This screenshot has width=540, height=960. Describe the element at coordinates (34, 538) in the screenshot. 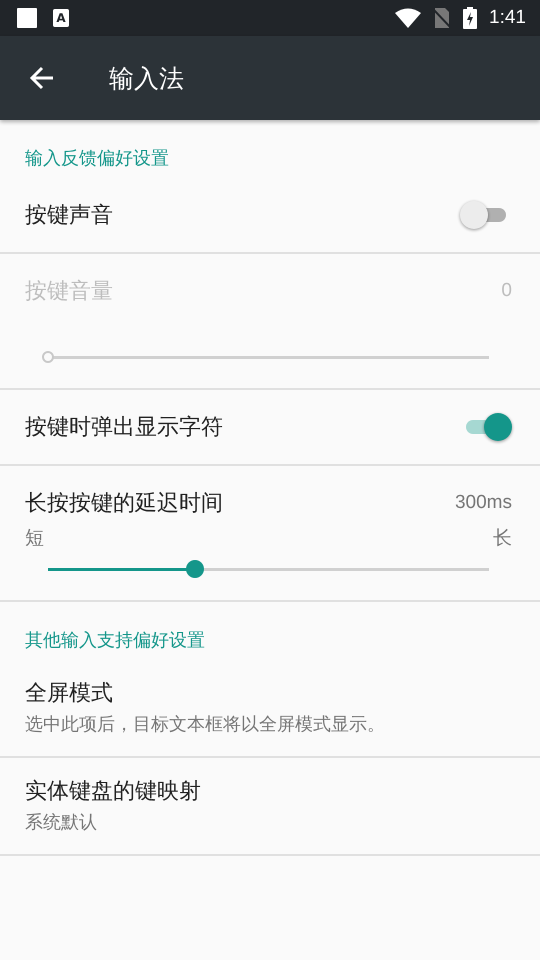

I see `min-label: 短` at that location.